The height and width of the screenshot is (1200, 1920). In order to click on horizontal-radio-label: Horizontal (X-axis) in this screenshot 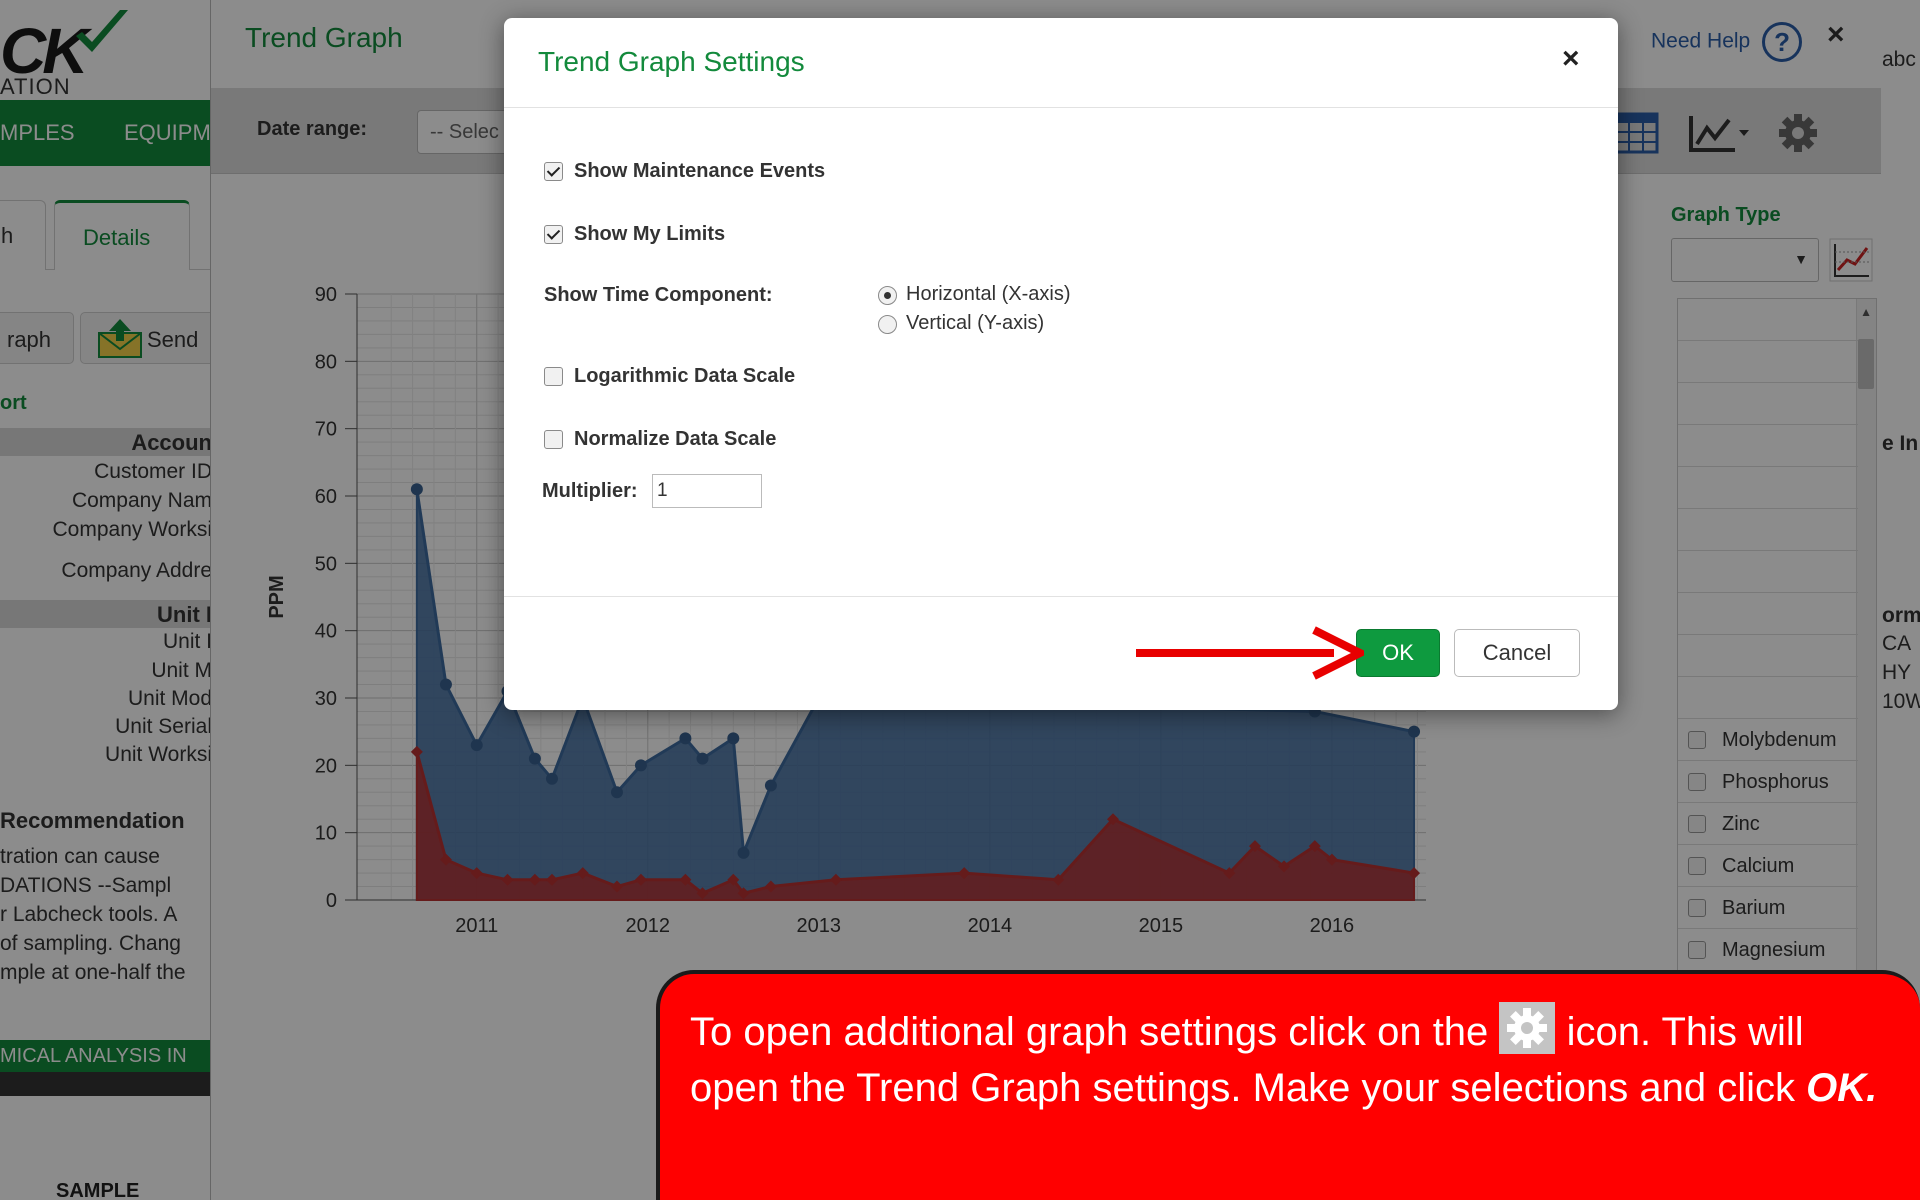, I will do `click(988, 294)`.